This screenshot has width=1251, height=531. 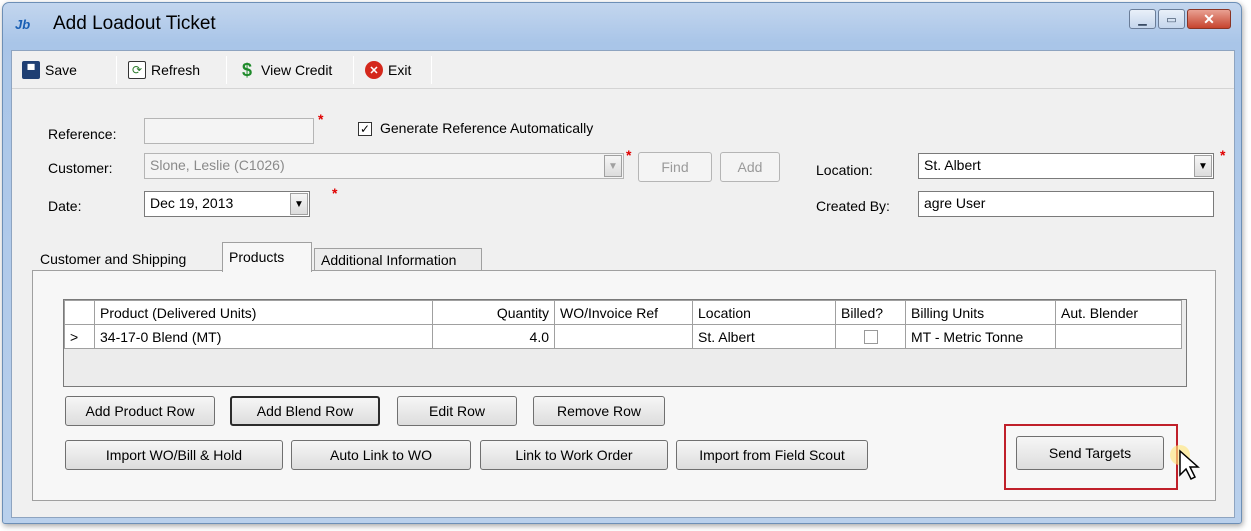 I want to click on maximize-button: ▭, so click(x=1171, y=19).